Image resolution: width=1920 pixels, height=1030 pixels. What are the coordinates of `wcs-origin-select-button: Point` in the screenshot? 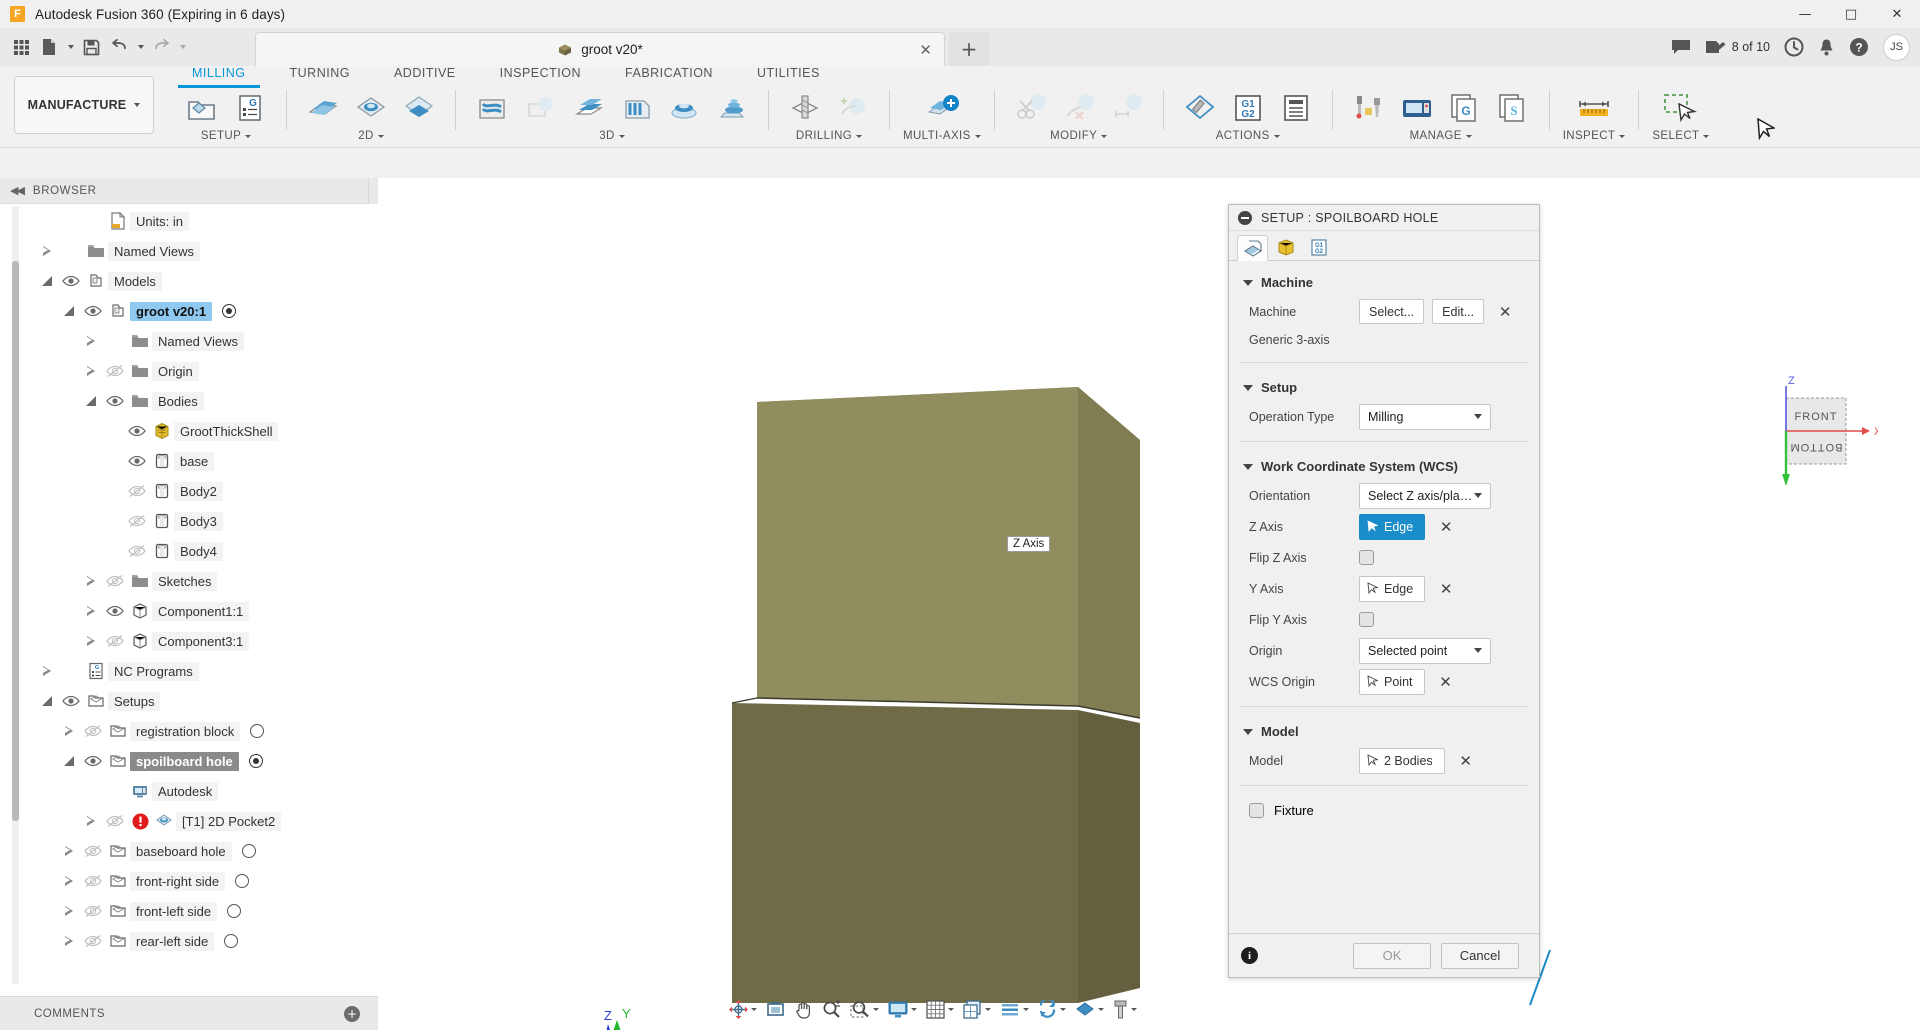 It's located at (1392, 681).